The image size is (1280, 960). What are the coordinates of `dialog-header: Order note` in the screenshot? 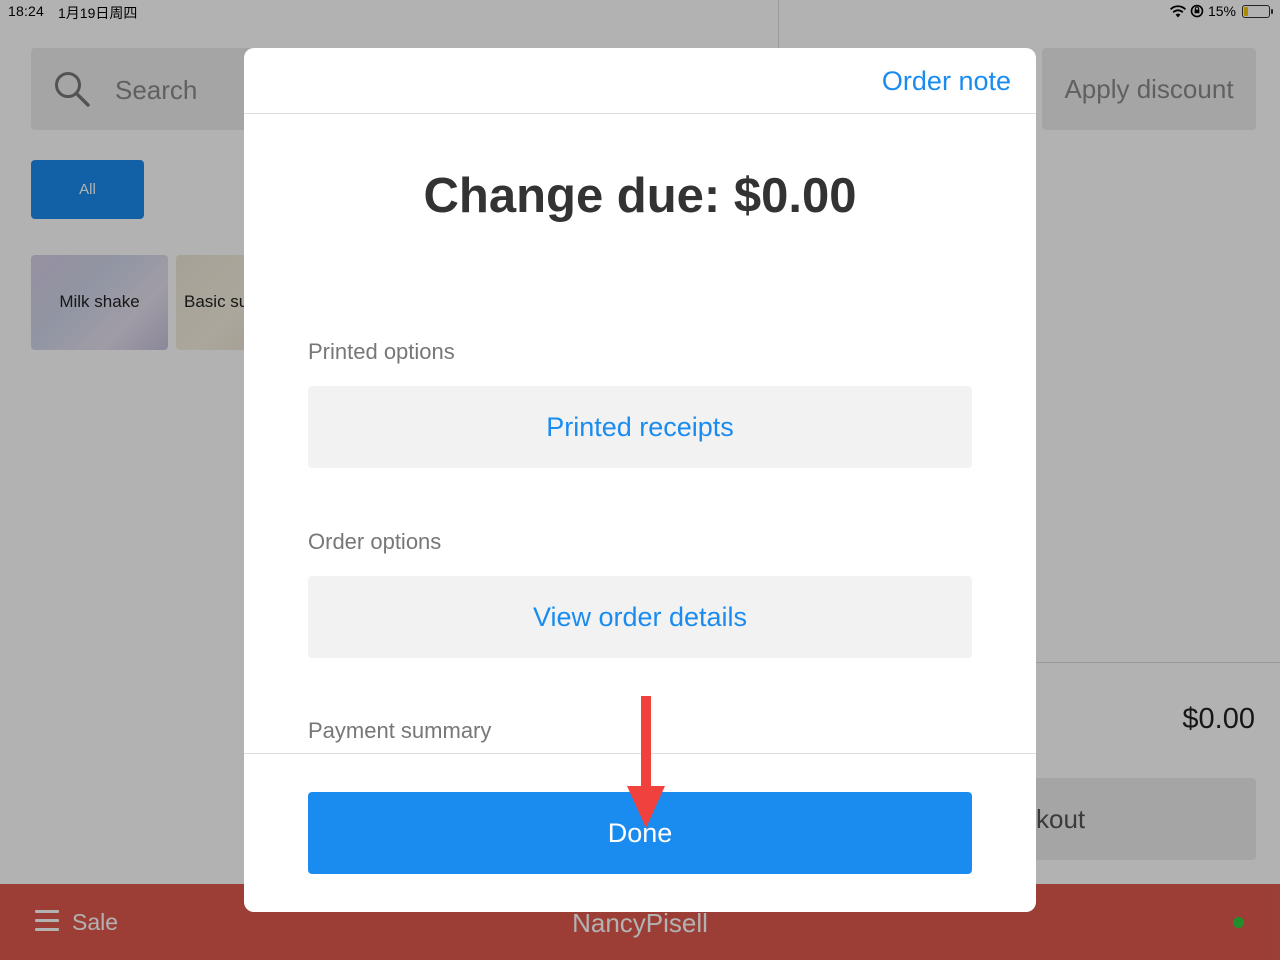 It's located at (640, 81).